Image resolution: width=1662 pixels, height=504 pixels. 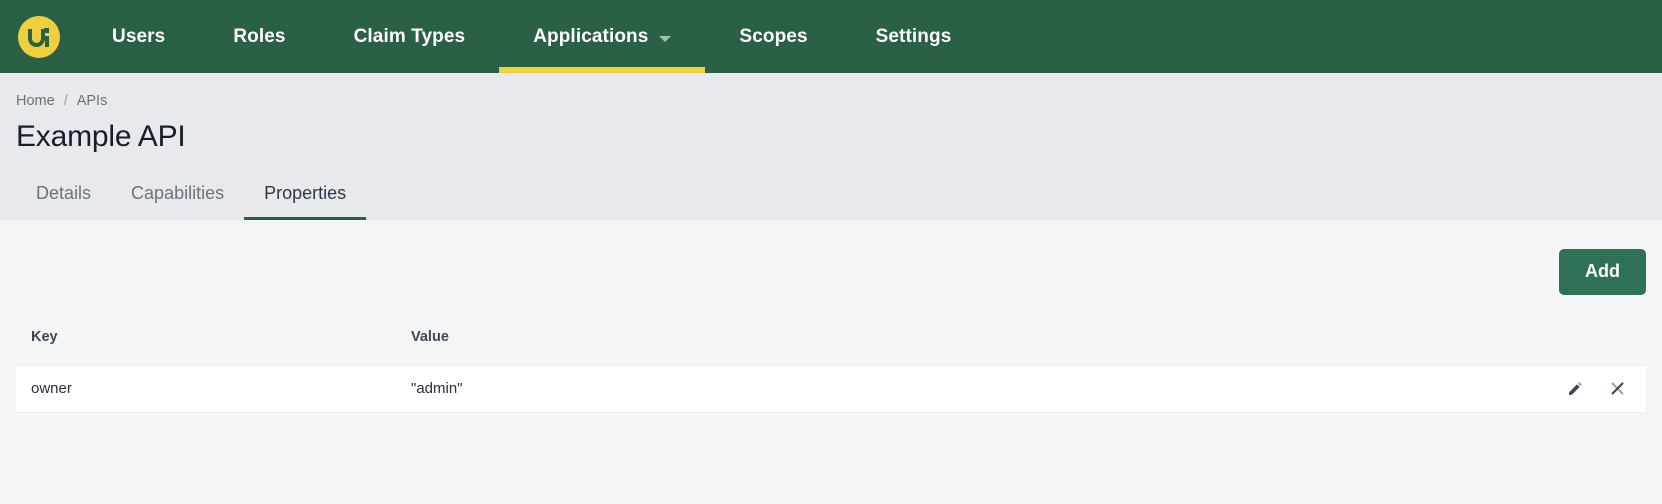 I want to click on tab-label: Details, so click(x=64, y=193).